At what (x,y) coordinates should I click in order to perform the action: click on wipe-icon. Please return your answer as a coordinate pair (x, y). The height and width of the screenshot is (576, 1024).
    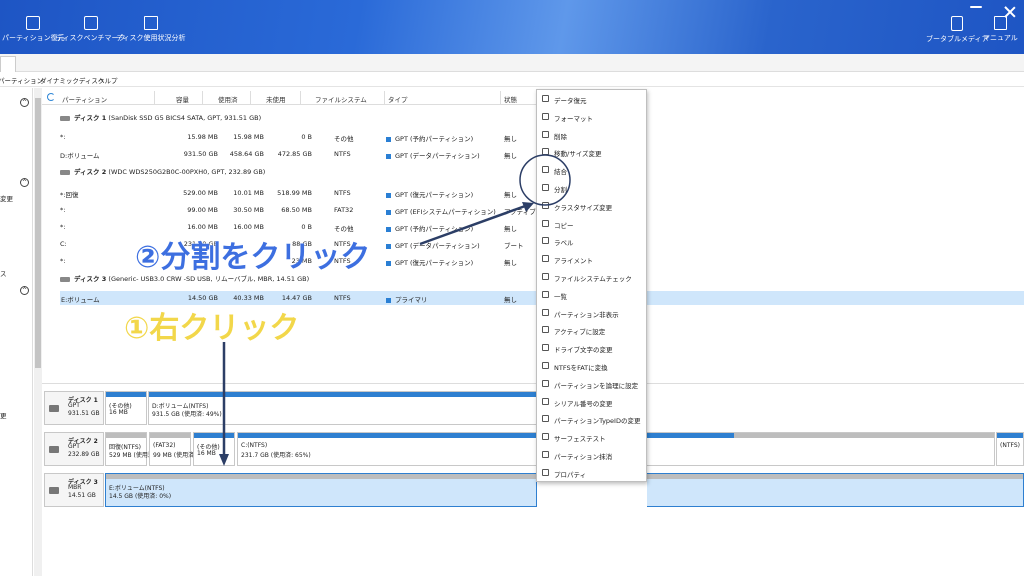
    Looking at the image, I should click on (545, 454).